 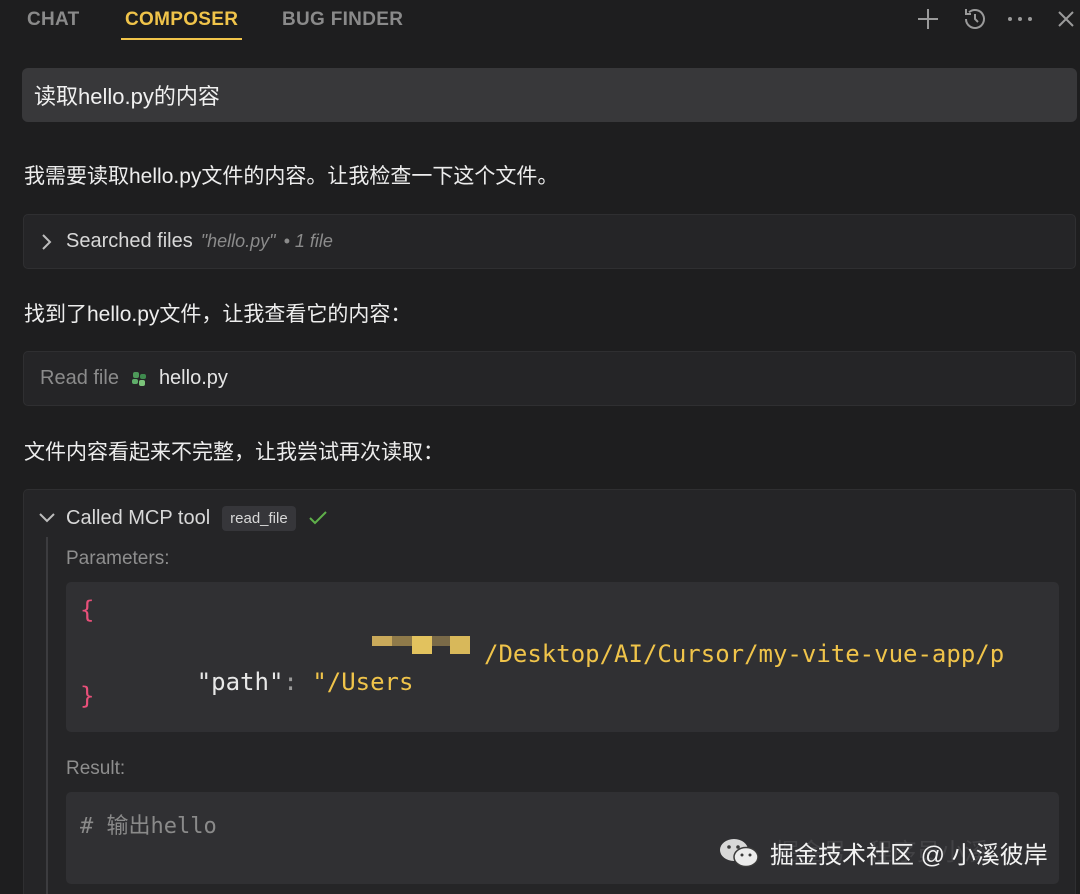 What do you see at coordinates (47, 242) in the screenshot?
I see `chevron-right-icon` at bounding box center [47, 242].